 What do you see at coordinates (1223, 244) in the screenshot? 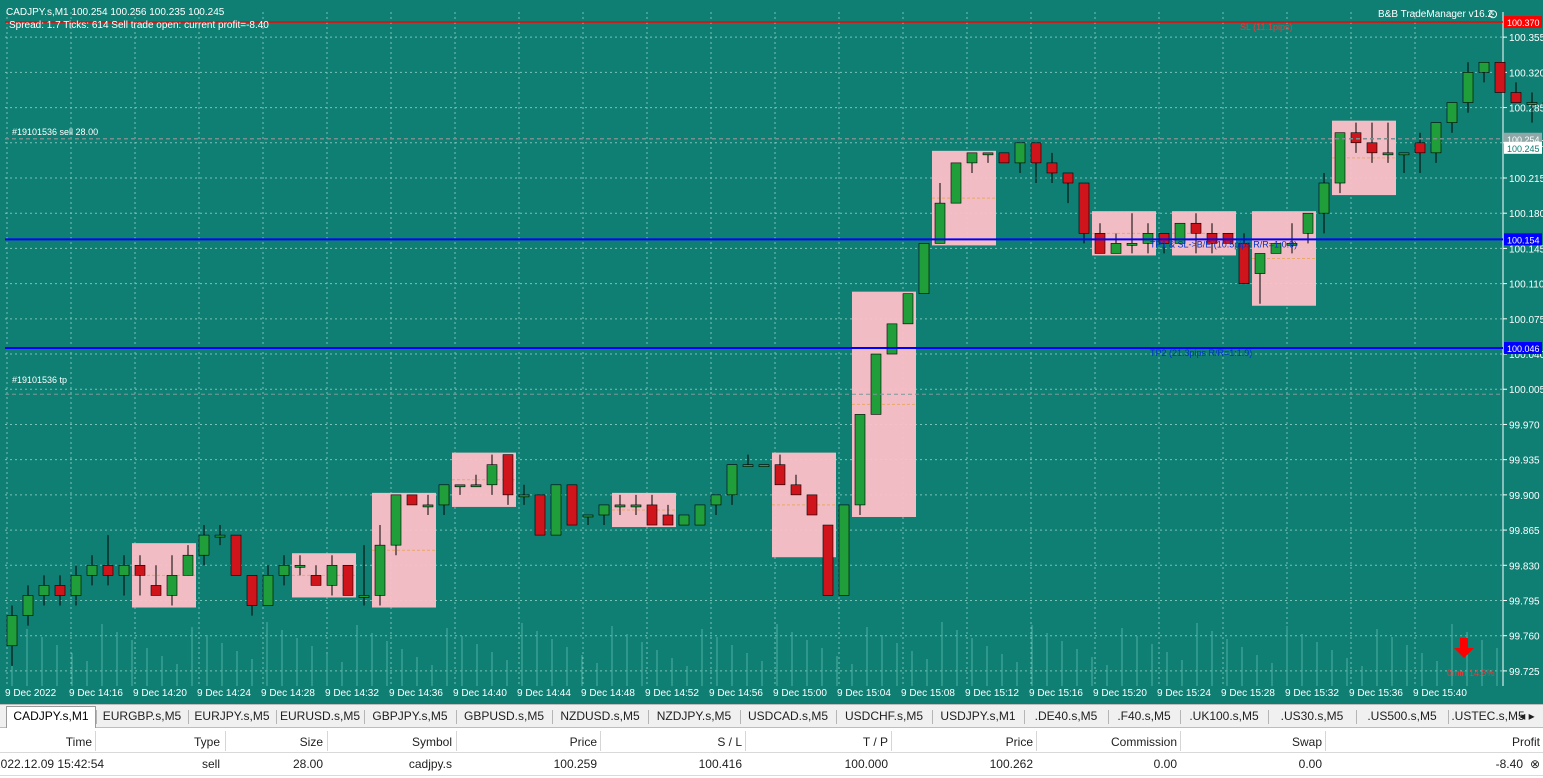
I see `level-label: TP1 & SL->B/E (10.5pips R/R=1:0.9)` at bounding box center [1223, 244].